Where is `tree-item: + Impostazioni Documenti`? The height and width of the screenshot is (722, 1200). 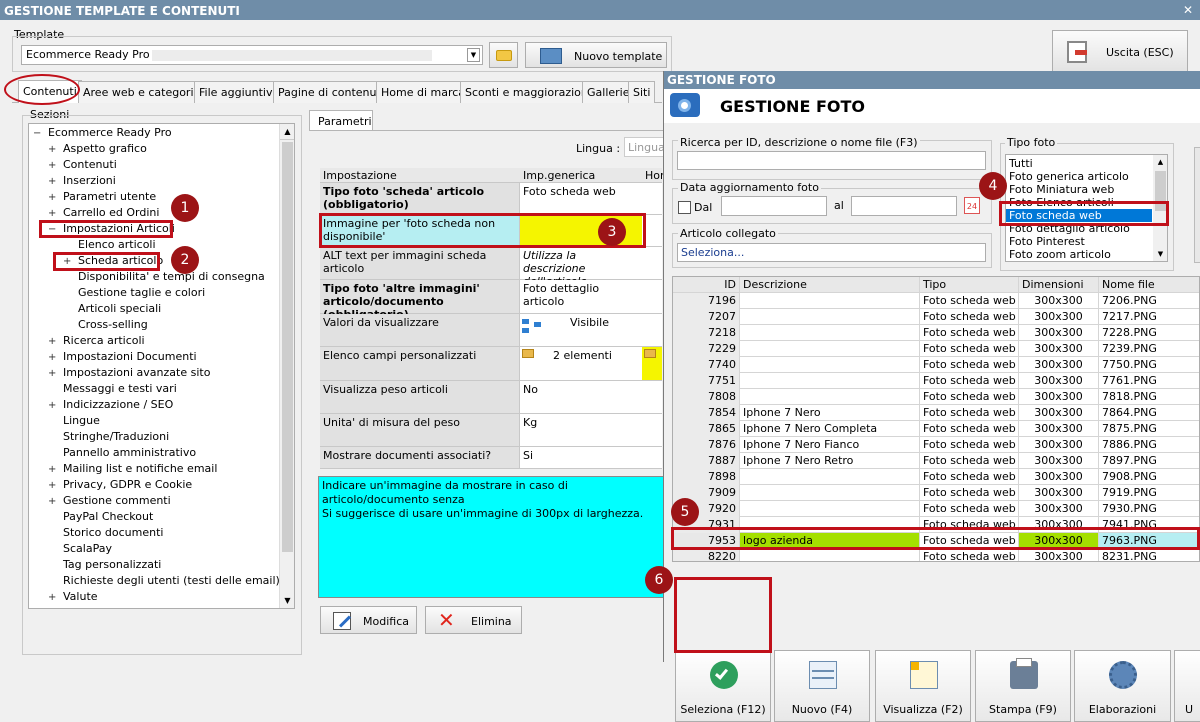 tree-item: + Impostazioni Documenti is located at coordinates (122, 358).